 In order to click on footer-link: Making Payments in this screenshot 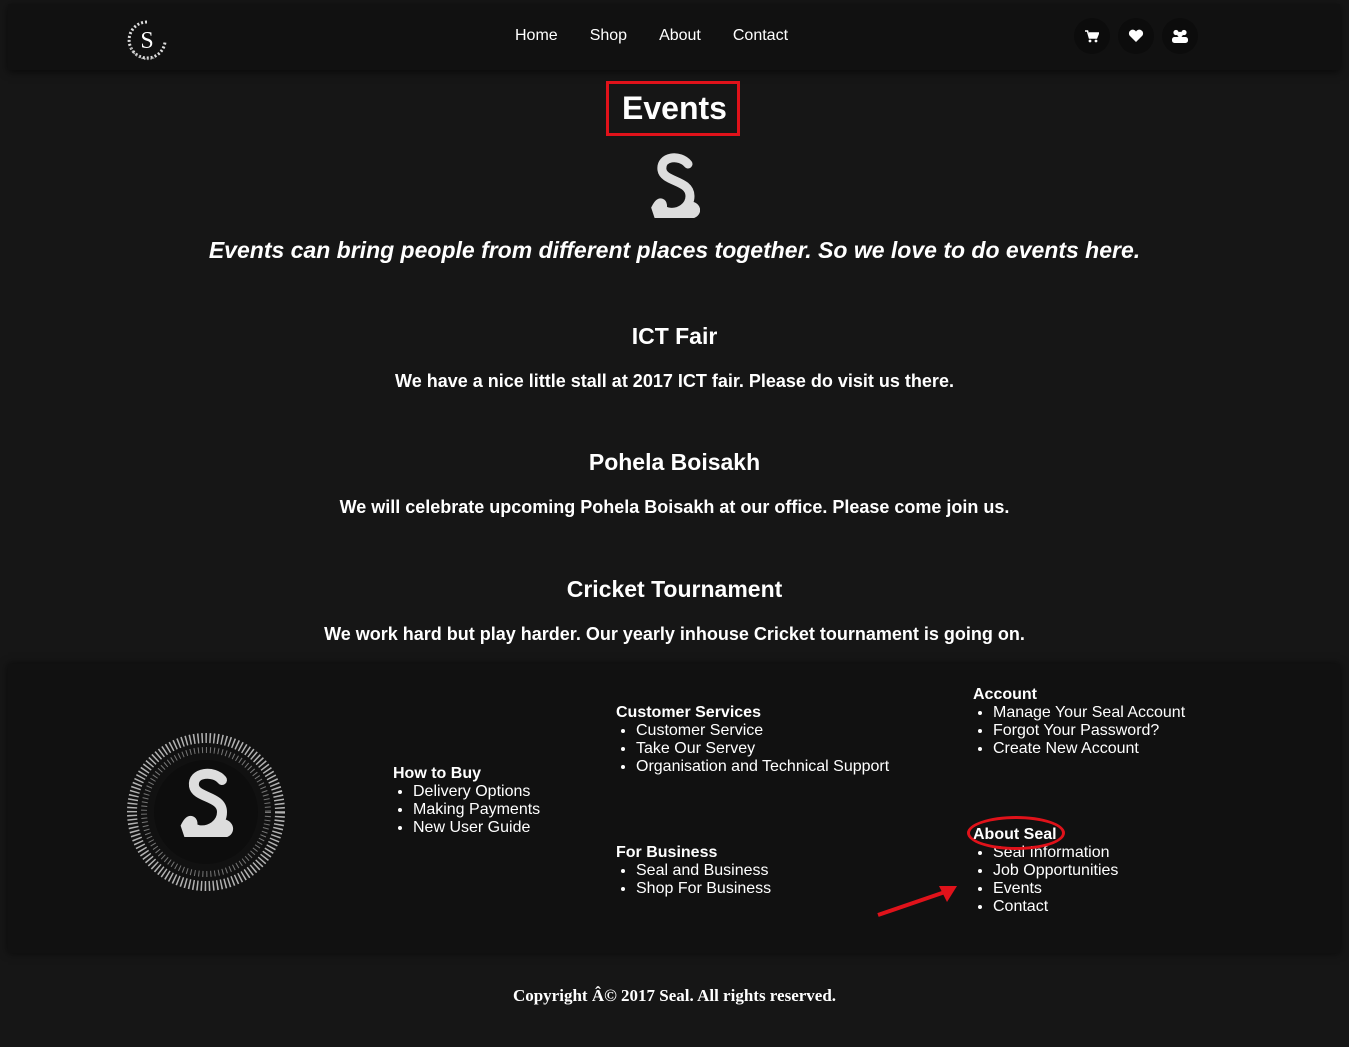, I will do `click(476, 810)`.